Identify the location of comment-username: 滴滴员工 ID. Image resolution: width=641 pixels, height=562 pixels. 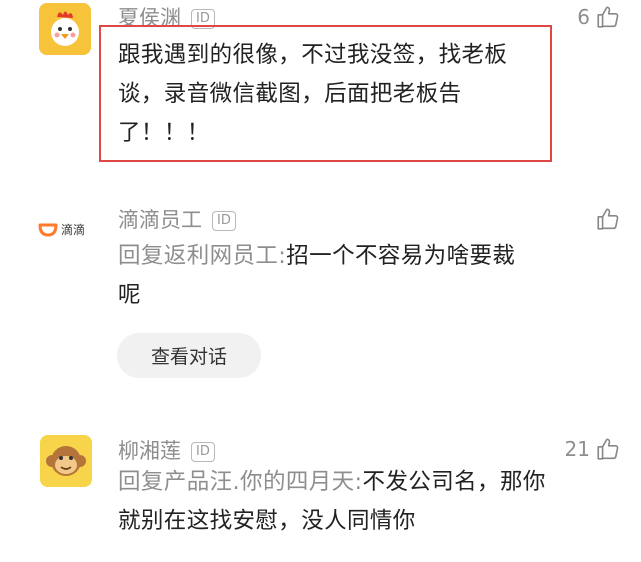
(177, 219).